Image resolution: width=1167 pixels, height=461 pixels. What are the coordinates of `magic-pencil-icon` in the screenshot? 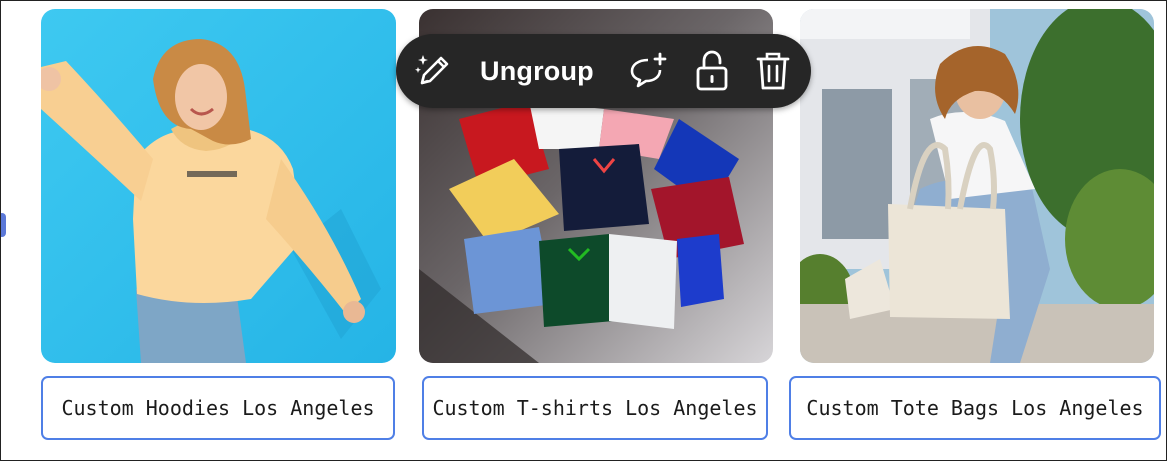 It's located at (432, 70).